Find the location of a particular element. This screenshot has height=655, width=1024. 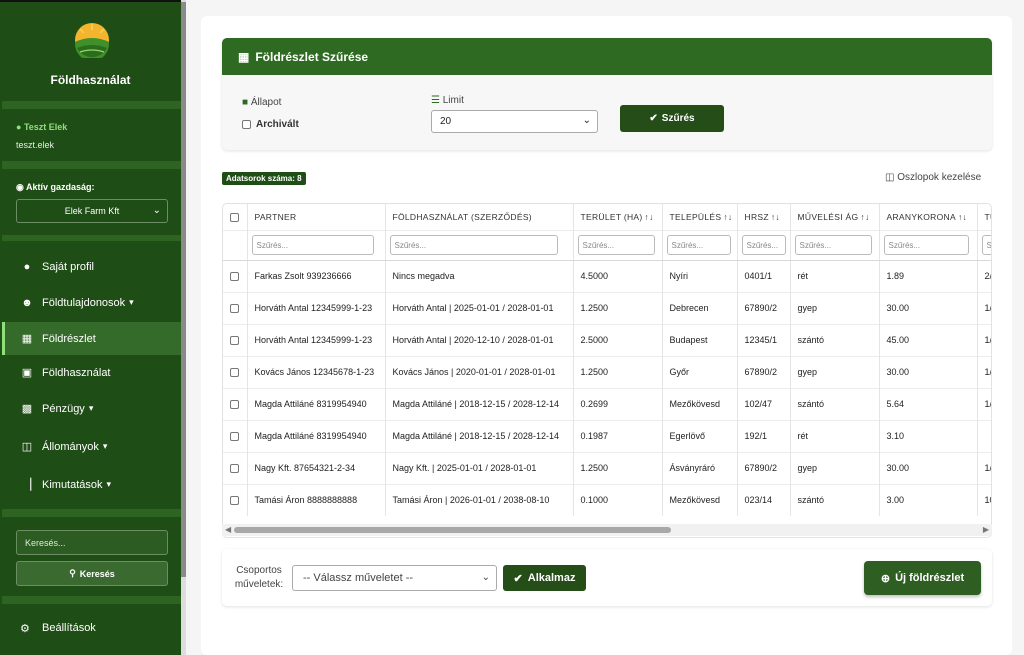

settings-link: ⚙ Beállítások is located at coordinates (92, 628).